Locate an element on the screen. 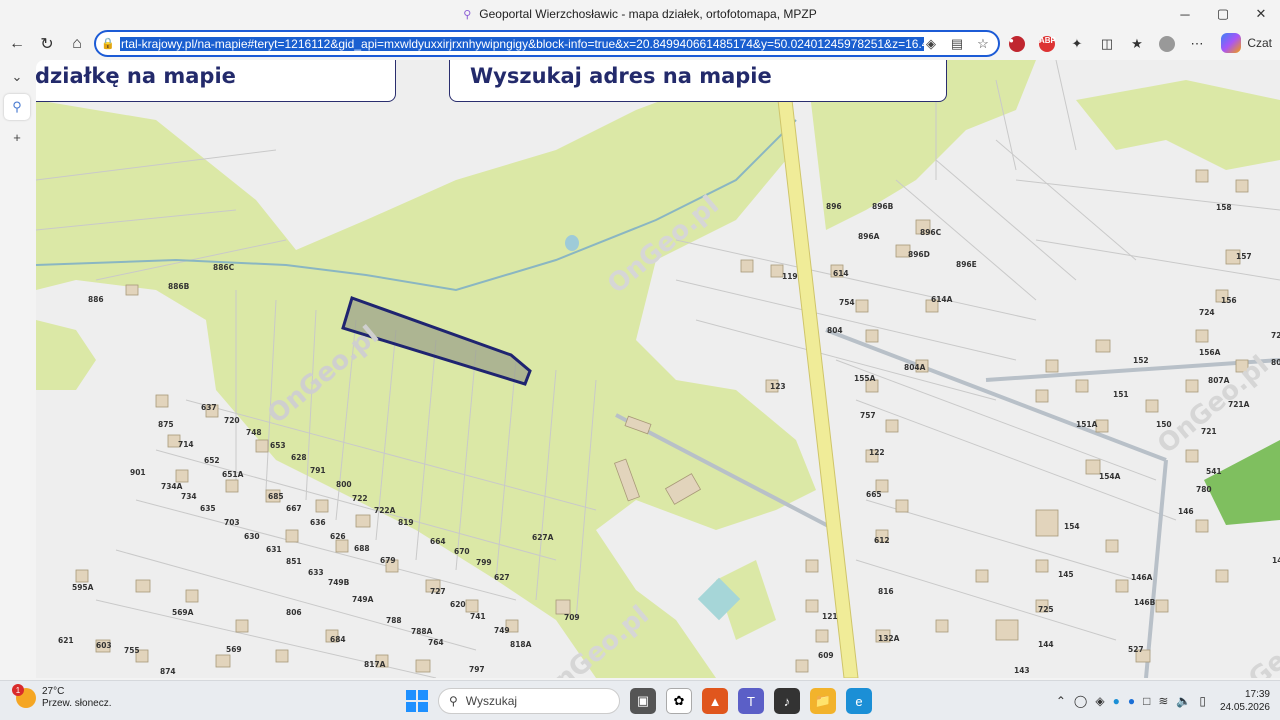 The height and width of the screenshot is (720, 1280). browser-sidebar: ⌄ ⚲ + is located at coordinates (17, 370).